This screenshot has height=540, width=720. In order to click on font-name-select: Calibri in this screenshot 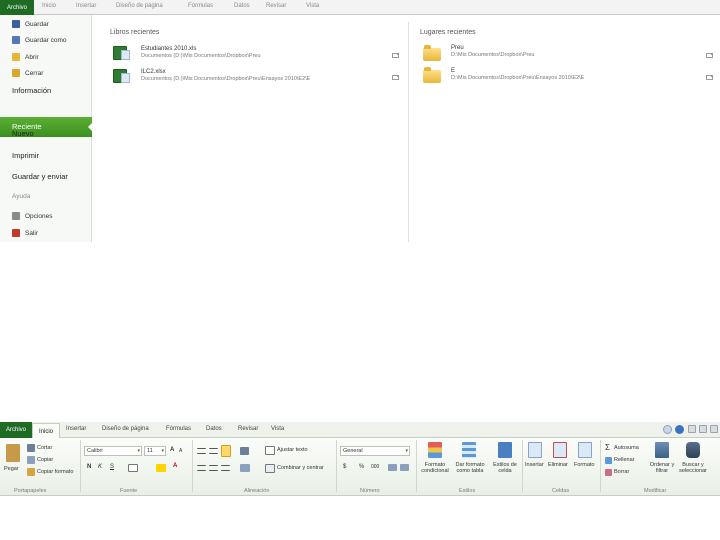, I will do `click(113, 451)`.